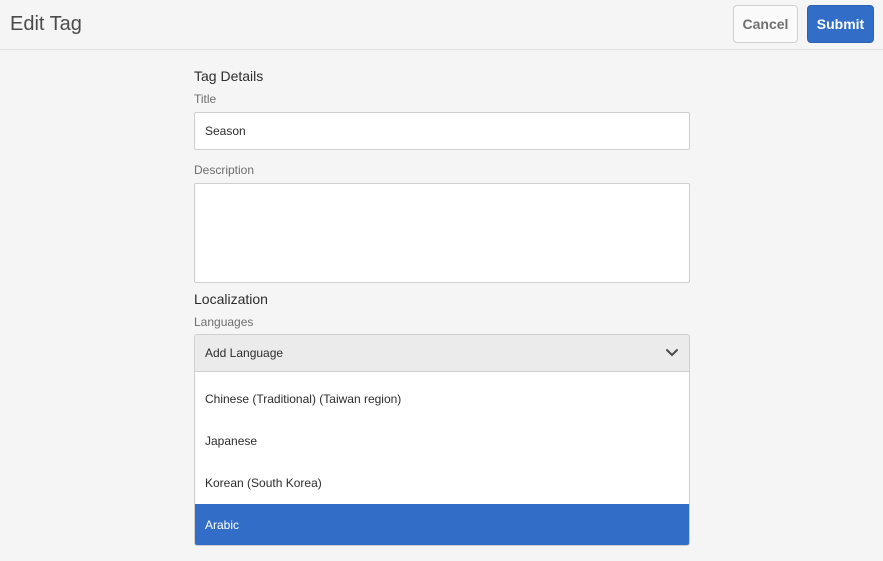 The width and height of the screenshot is (883, 561). I want to click on option-label: Chinese (Traditional) (Taiwan region), so click(303, 399).